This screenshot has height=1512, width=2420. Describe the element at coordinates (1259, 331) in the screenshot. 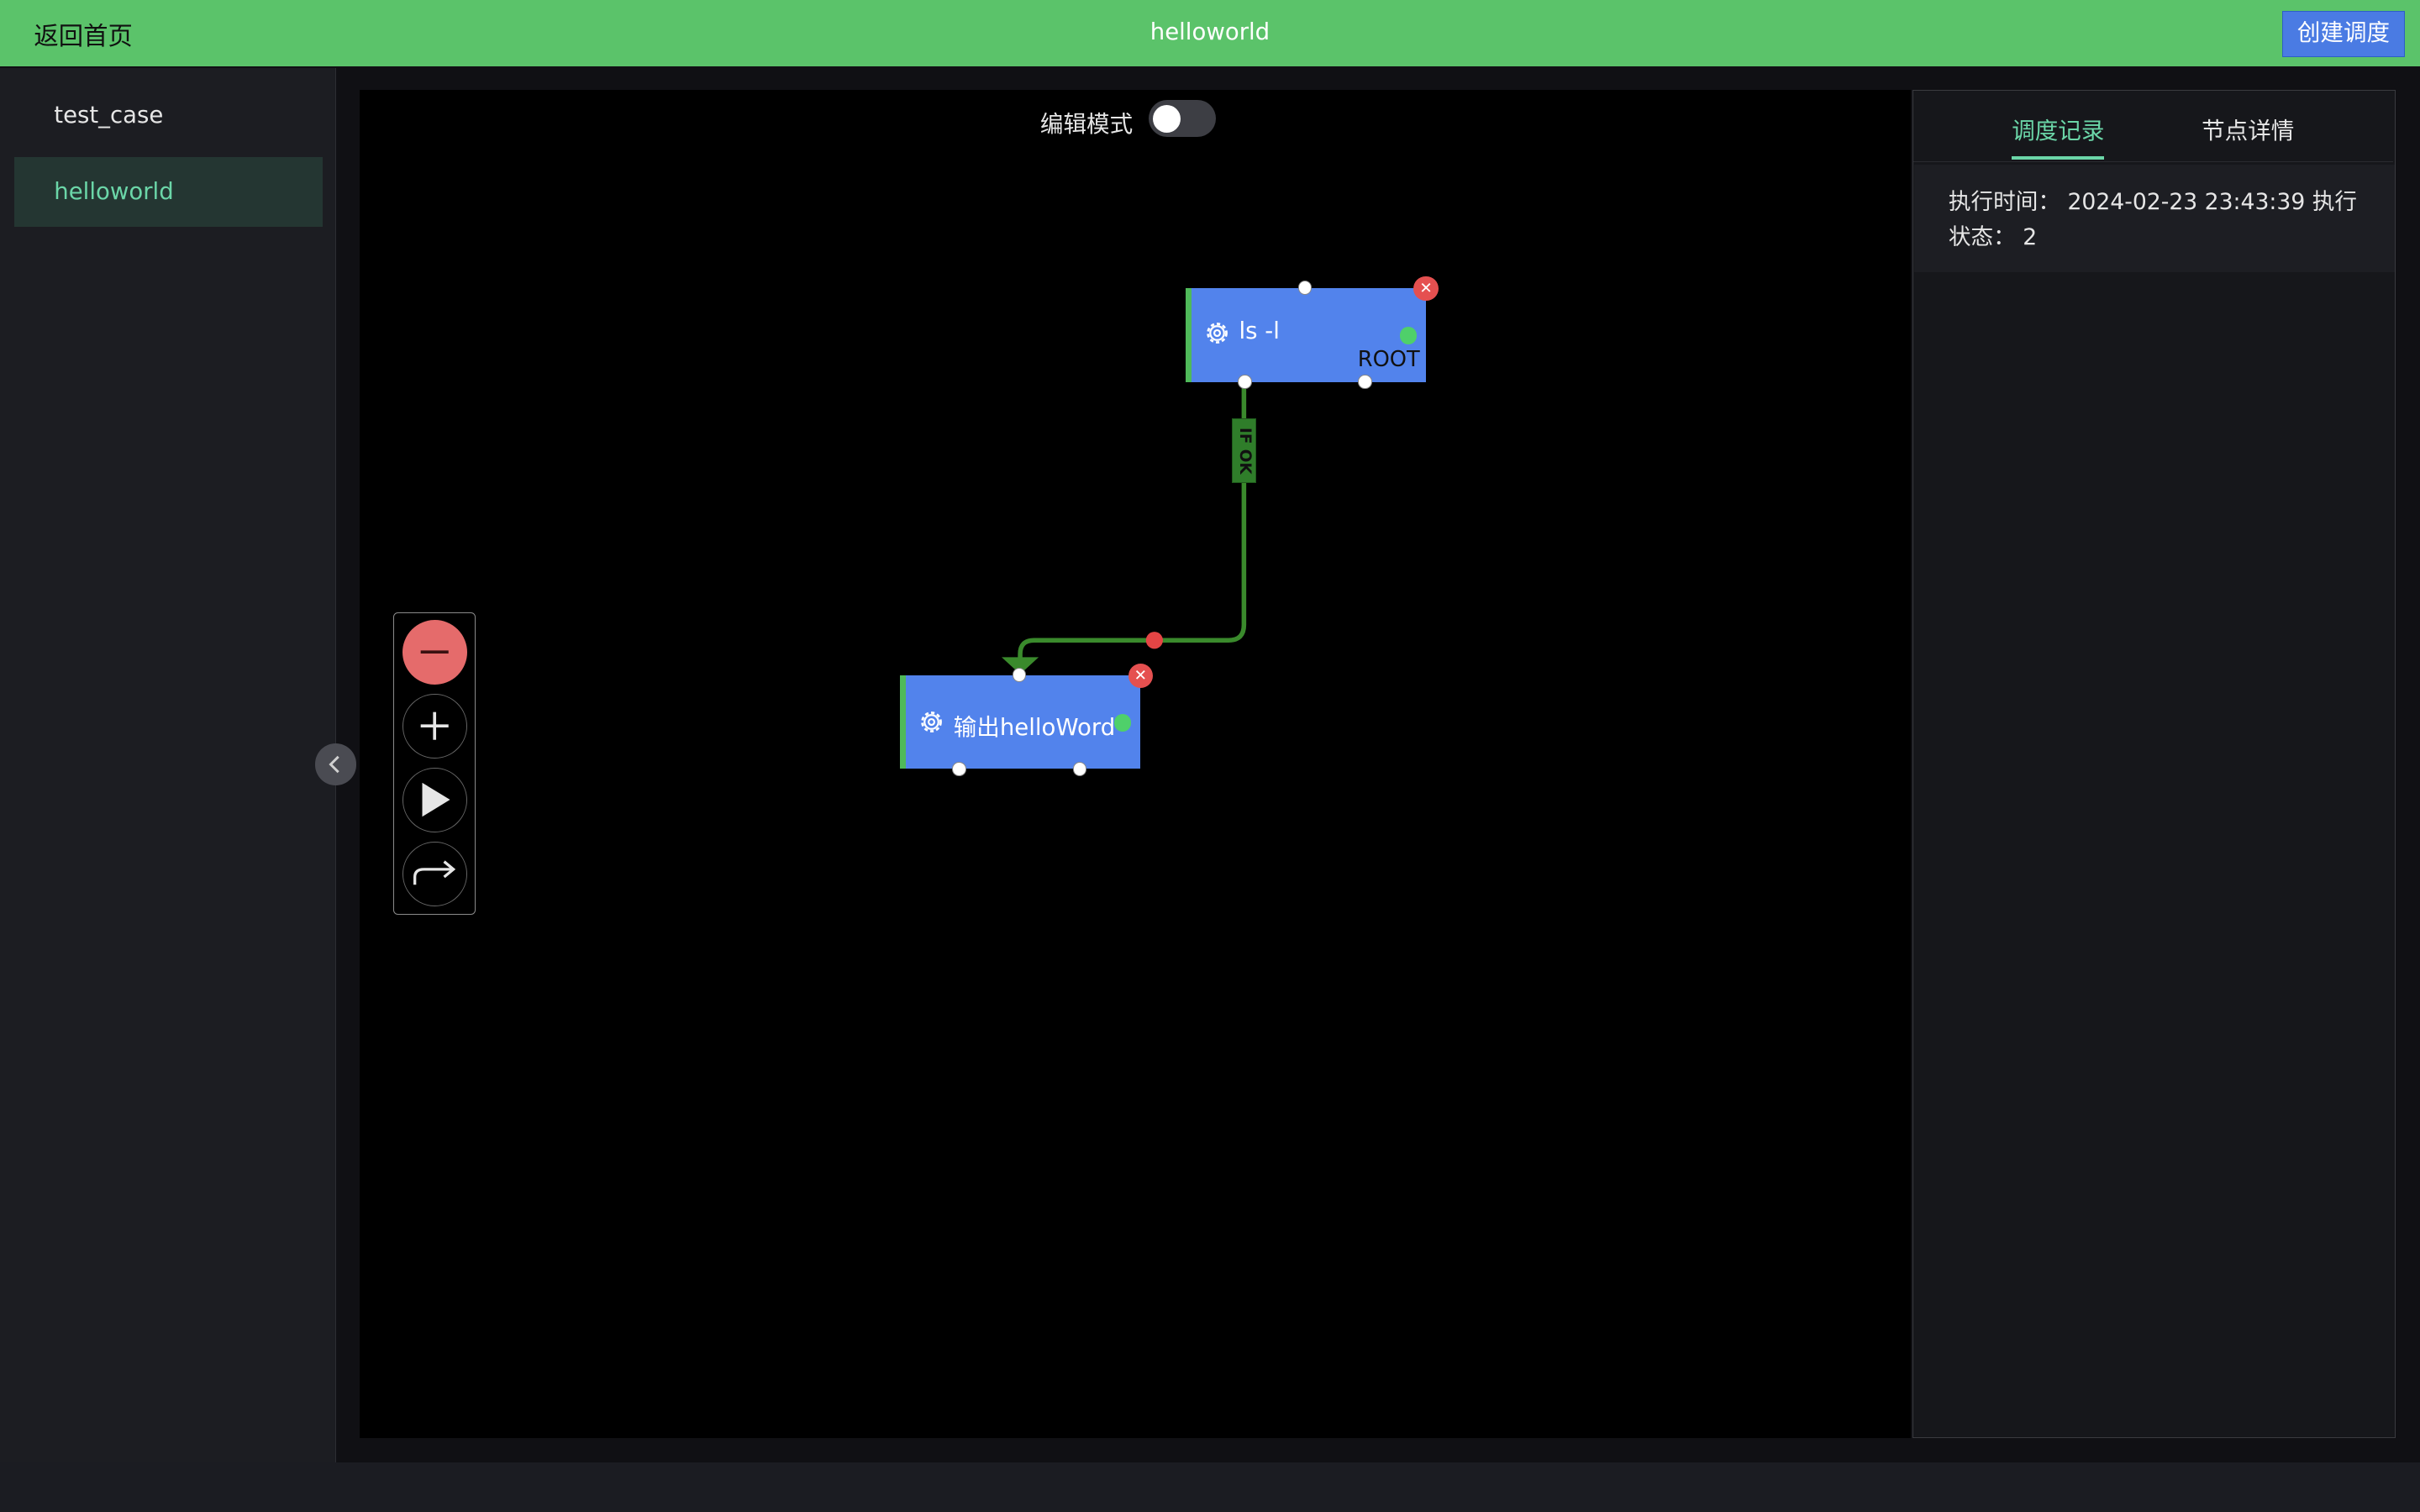

I see `node-label: ls -l` at that location.